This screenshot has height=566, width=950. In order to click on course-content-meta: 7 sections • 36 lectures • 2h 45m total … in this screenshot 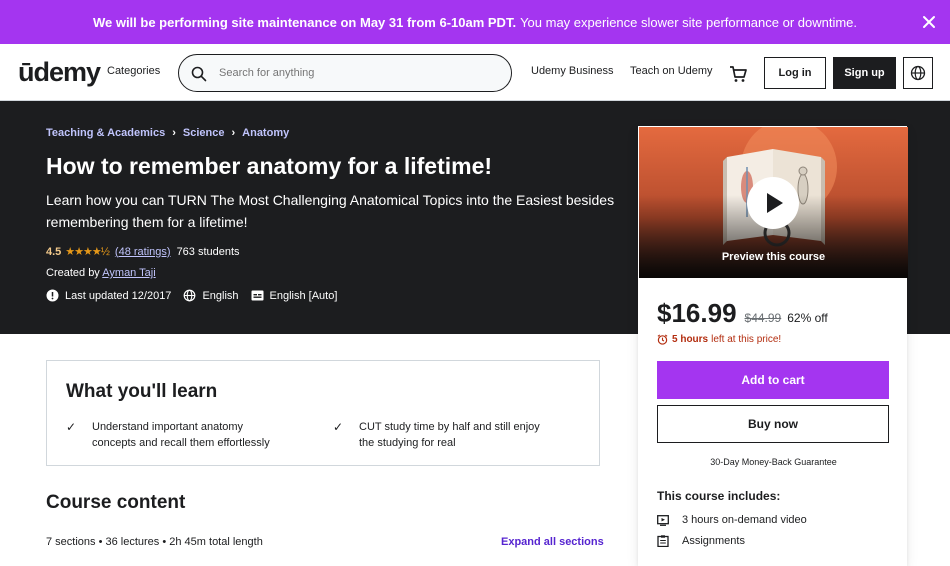, I will do `click(154, 542)`.